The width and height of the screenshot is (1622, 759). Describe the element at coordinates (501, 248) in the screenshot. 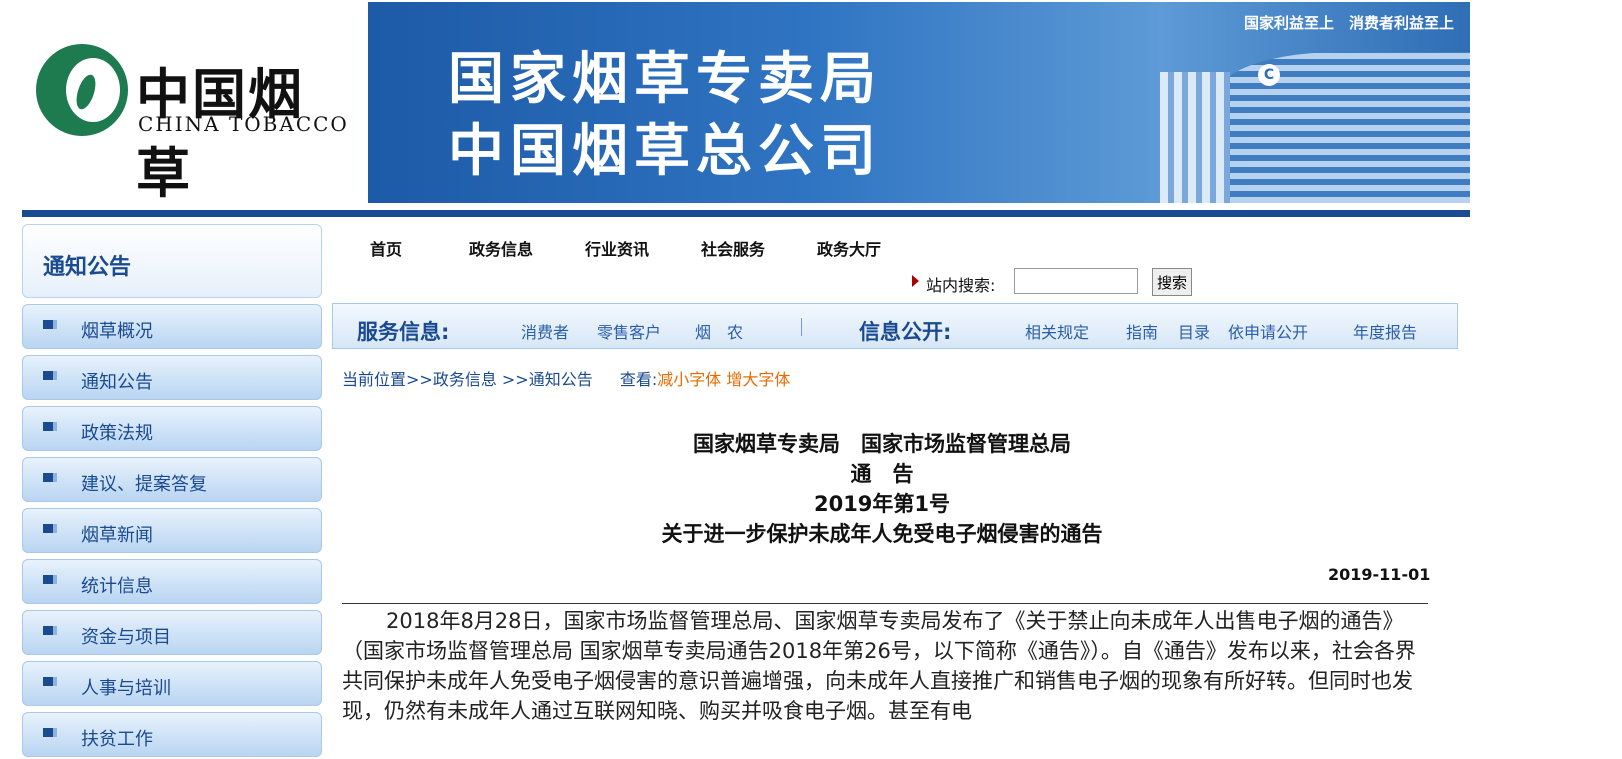

I see `nav-government-info: 政务信息` at that location.